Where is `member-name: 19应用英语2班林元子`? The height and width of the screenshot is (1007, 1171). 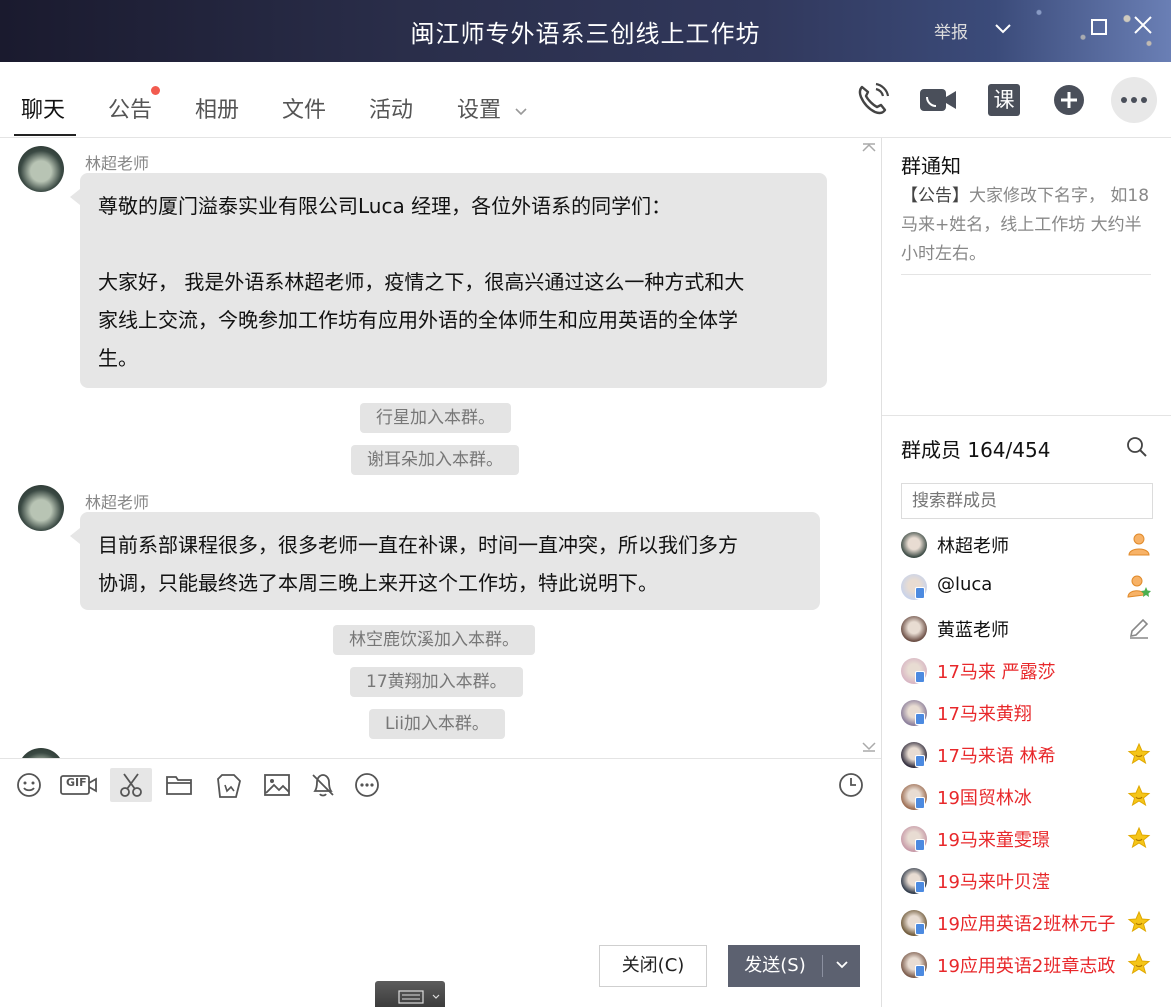 member-name: 19应用英语2班林元子 is located at coordinates (1026, 924).